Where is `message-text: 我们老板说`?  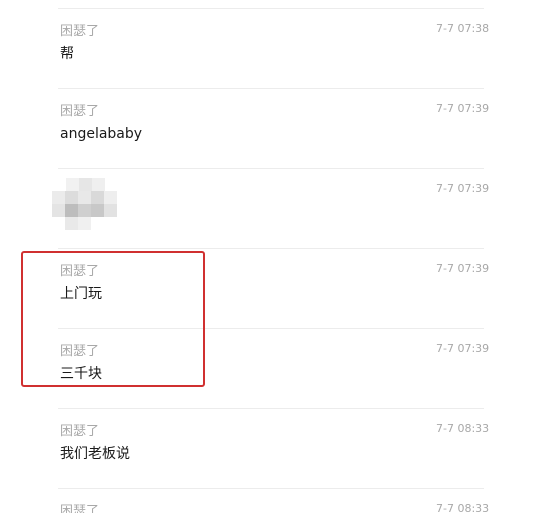
message-text: 我们老板说 is located at coordinates (95, 454).